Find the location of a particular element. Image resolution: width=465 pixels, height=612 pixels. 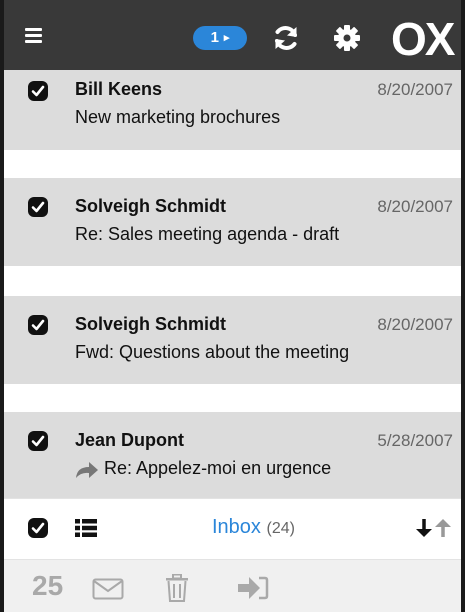

menu-icon is located at coordinates (33, 37).